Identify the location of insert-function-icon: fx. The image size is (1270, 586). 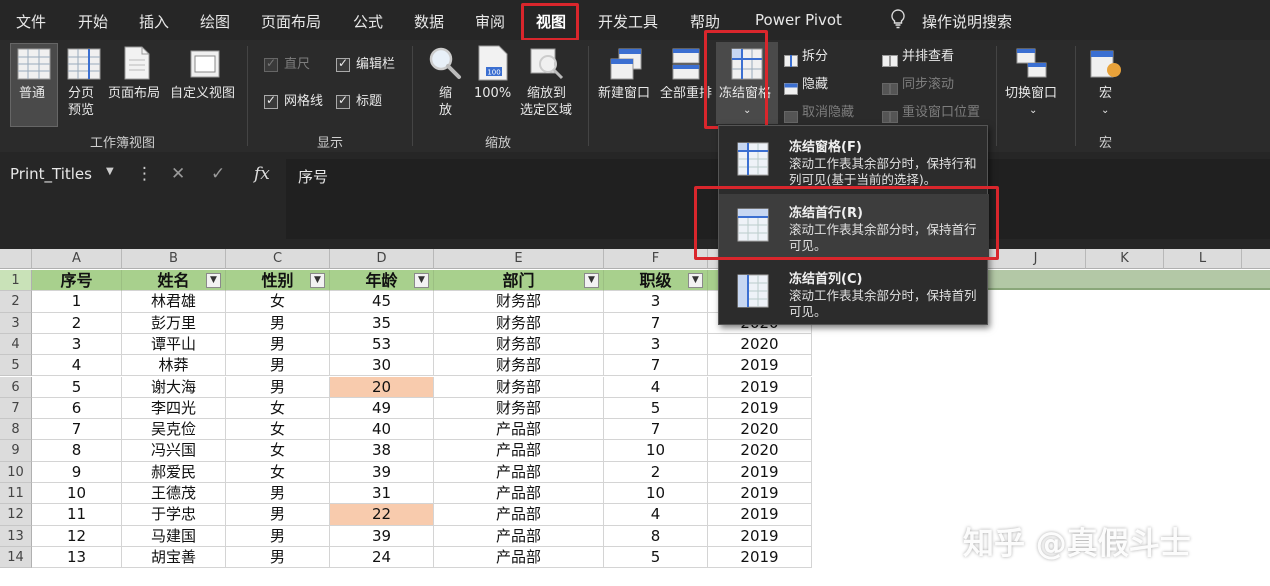
(262, 174).